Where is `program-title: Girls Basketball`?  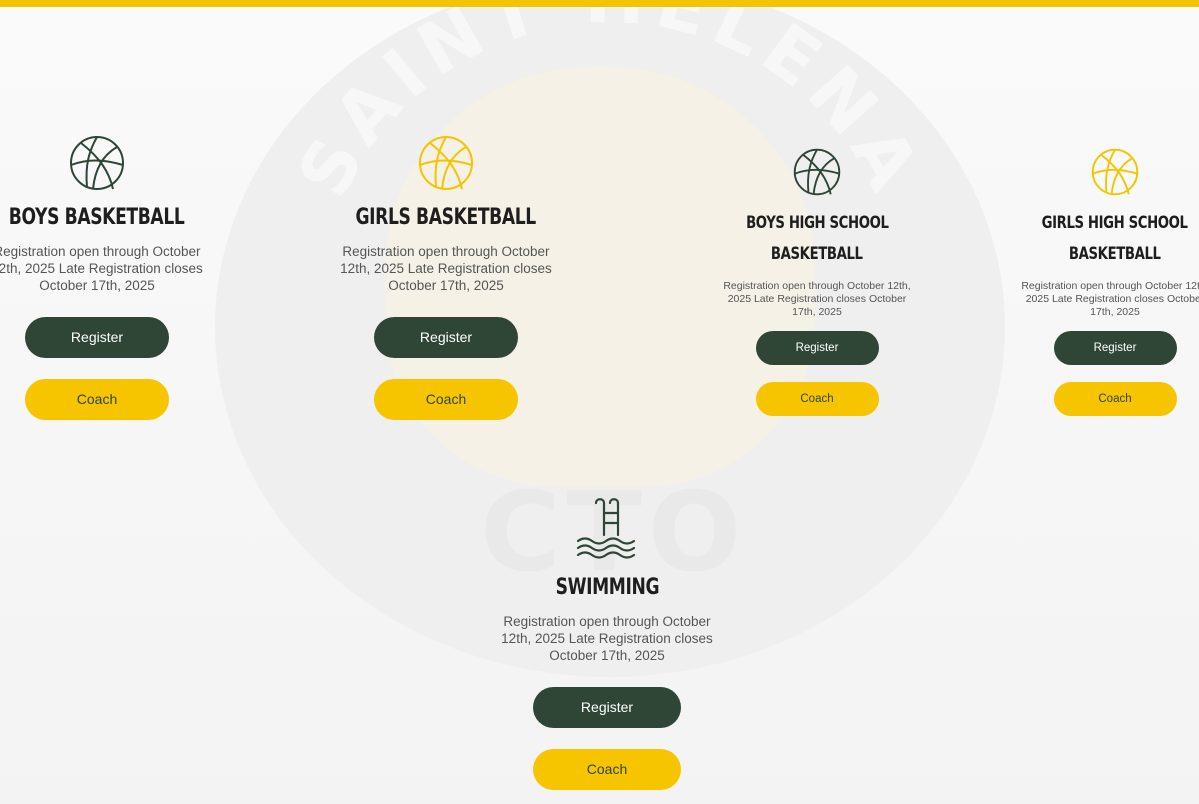
program-title: Girls Basketball is located at coordinates (446, 217).